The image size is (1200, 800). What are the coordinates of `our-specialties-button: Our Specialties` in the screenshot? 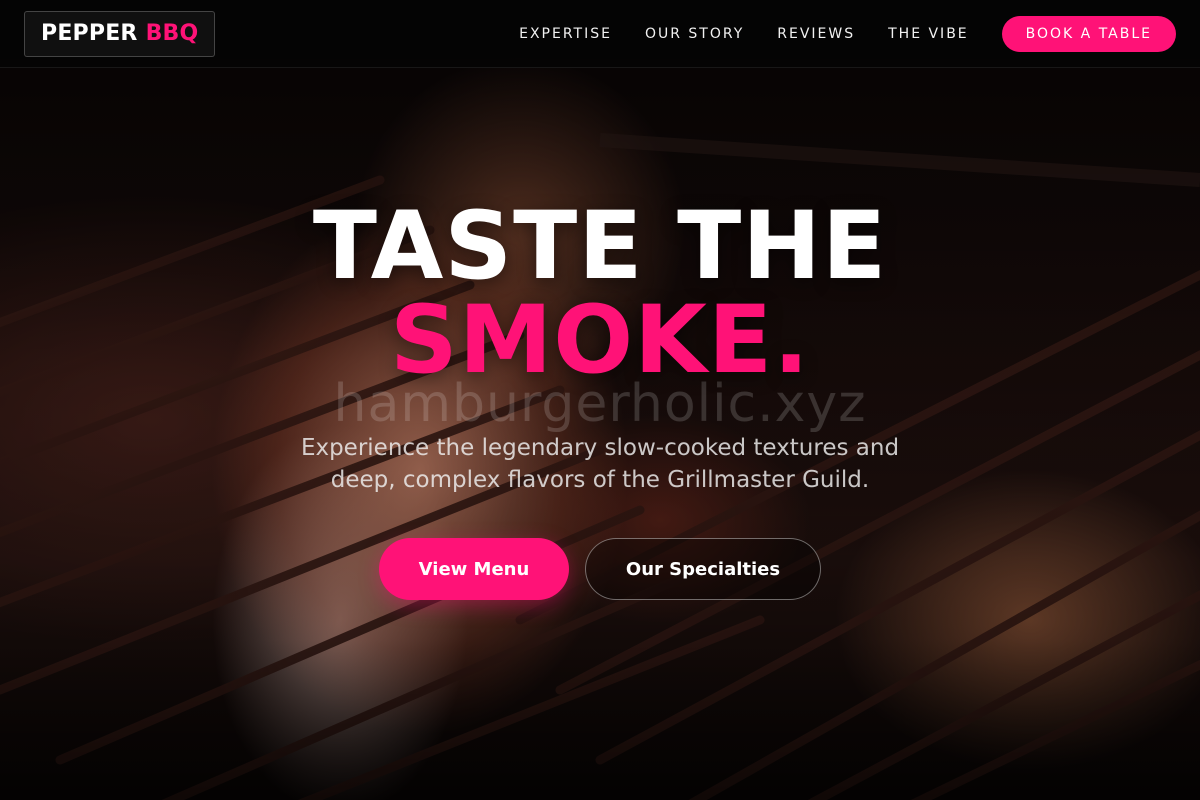 It's located at (703, 569).